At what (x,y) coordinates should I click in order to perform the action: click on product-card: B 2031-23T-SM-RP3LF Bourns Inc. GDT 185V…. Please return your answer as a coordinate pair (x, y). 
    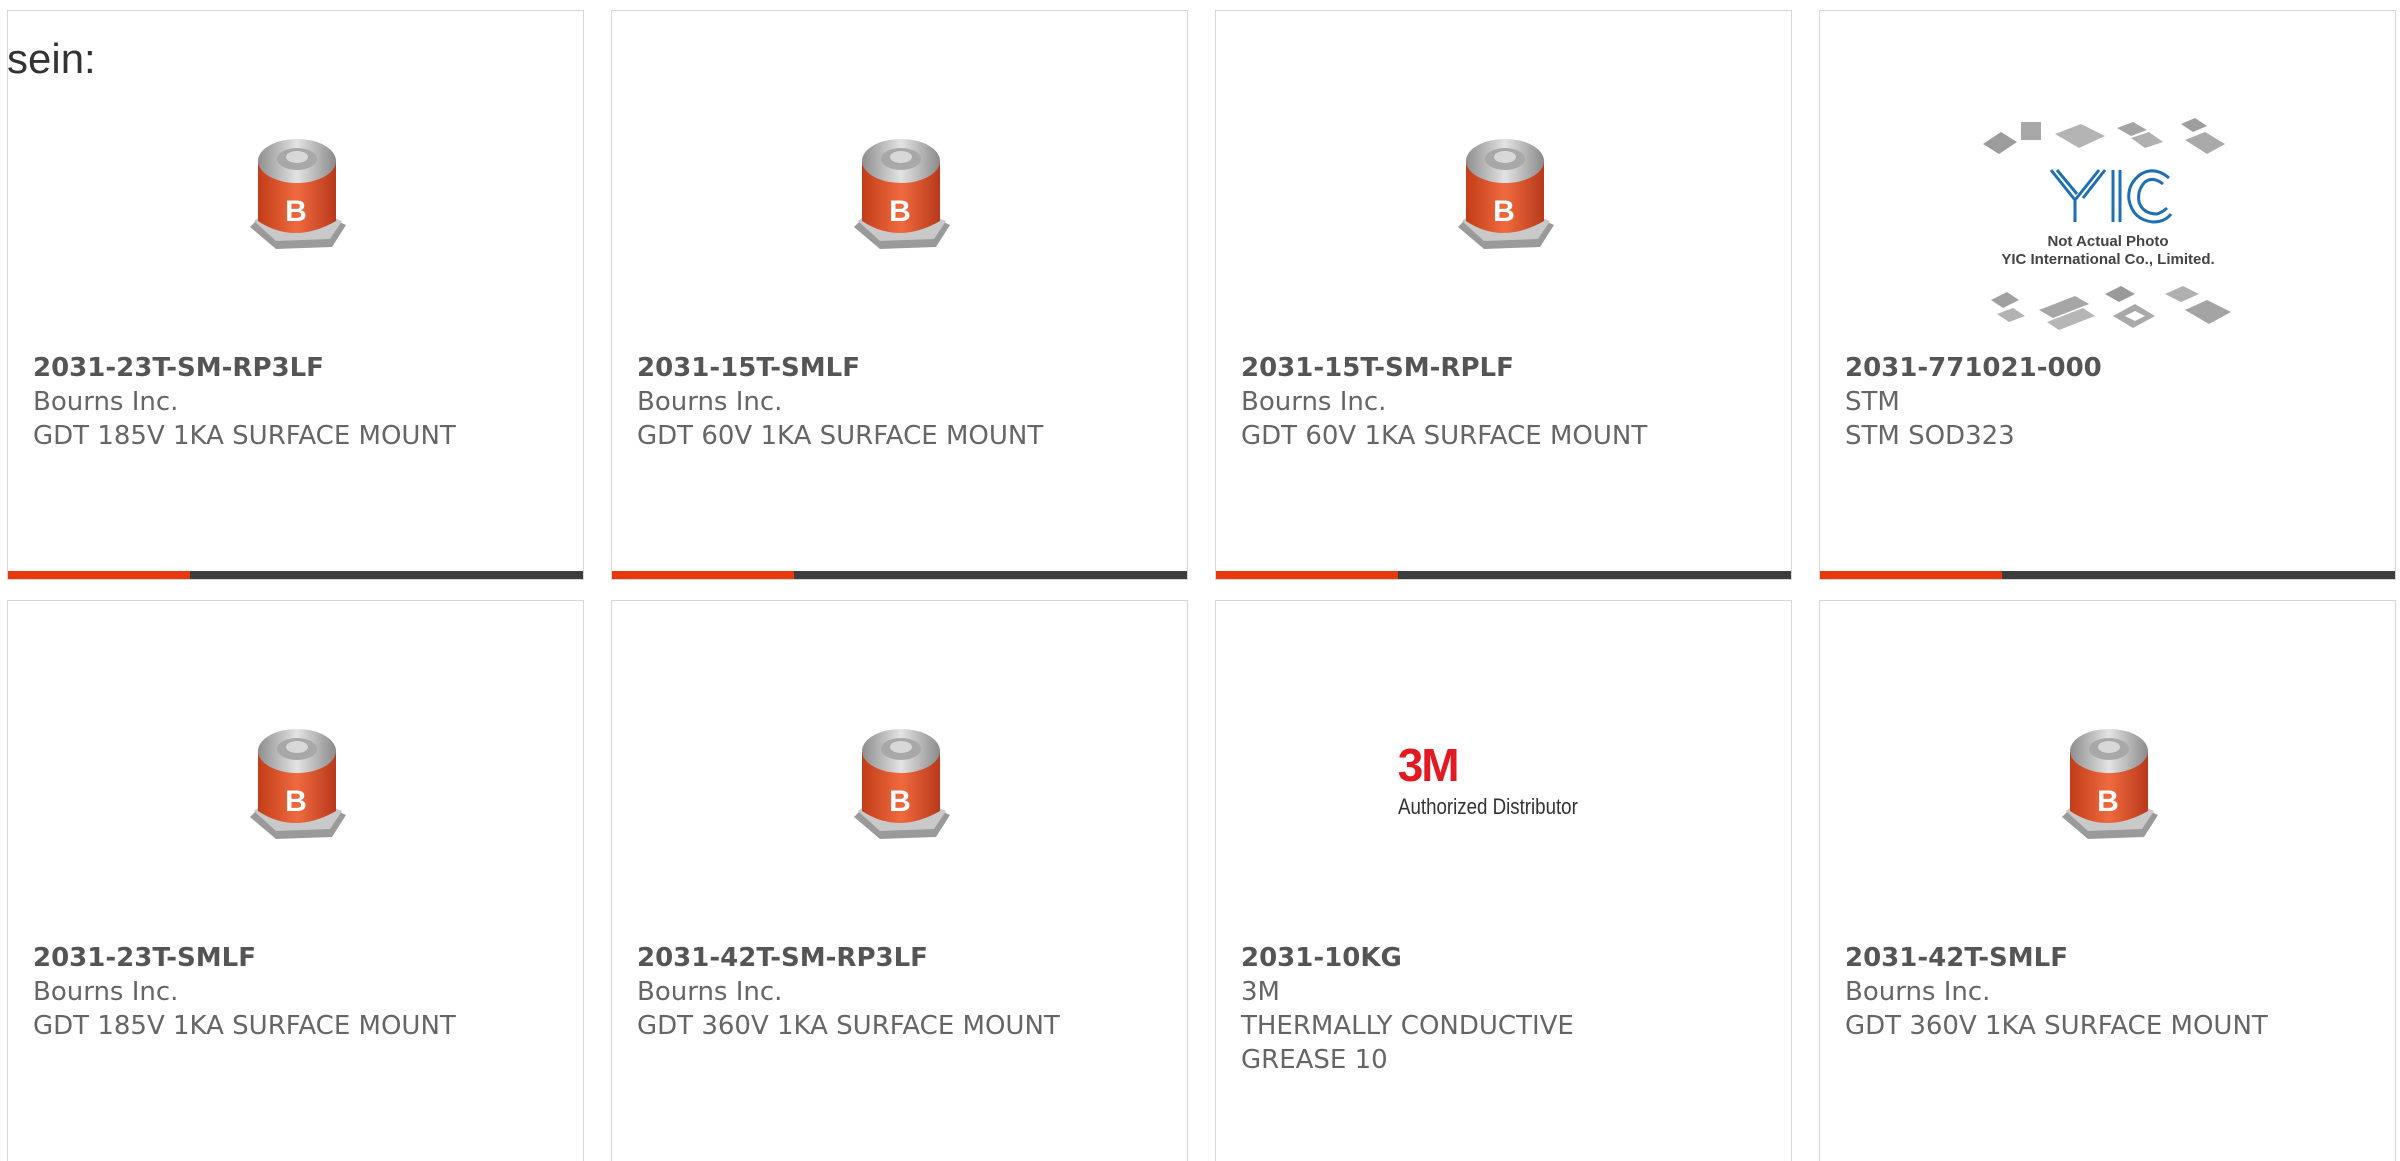
    Looking at the image, I should click on (295, 295).